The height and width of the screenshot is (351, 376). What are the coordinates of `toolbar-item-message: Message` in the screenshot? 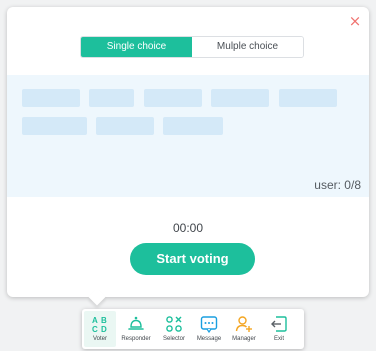 It's located at (209, 329).